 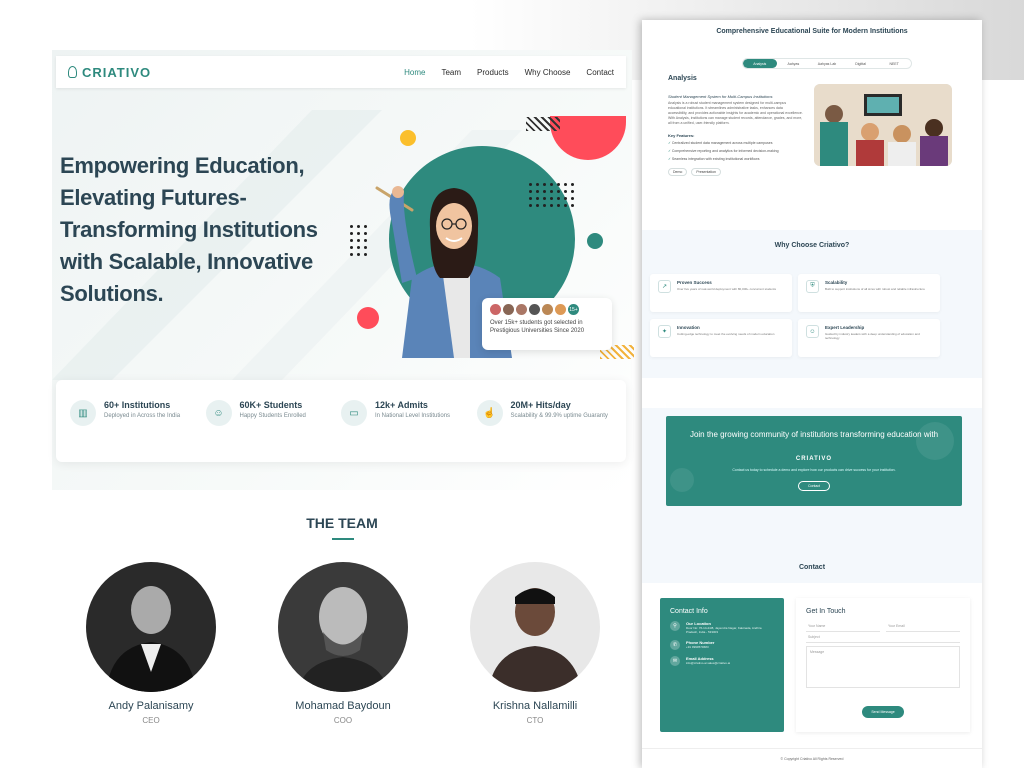 I want to click on stat-label: In National Level Institutions, so click(x=413, y=416).